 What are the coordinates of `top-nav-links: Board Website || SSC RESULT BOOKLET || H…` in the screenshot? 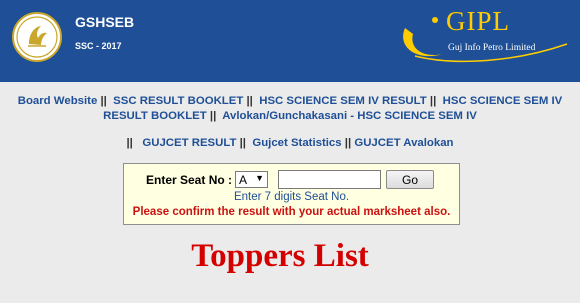 It's located at (290, 109).